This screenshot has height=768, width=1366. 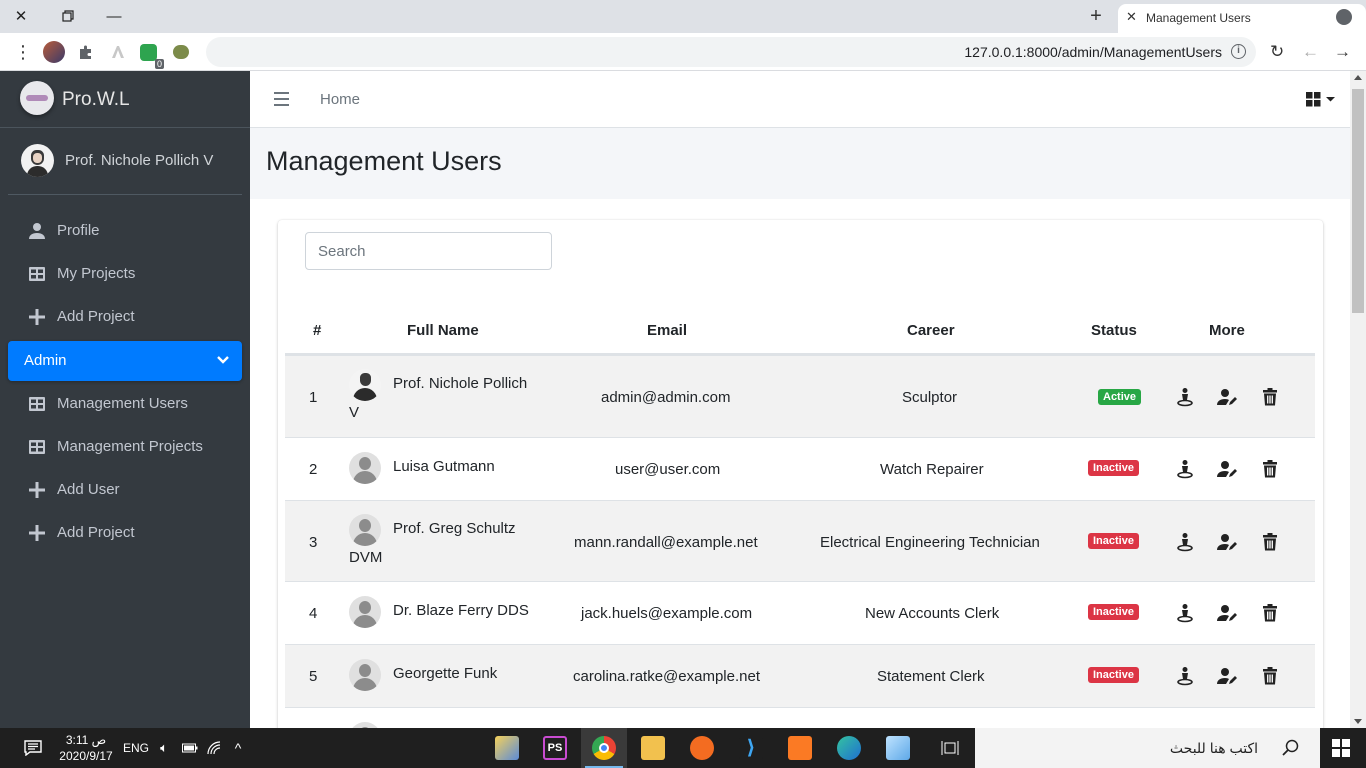 I want to click on taskbar-search-box: اكتب هنا للبحث, so click(x=1147, y=748).